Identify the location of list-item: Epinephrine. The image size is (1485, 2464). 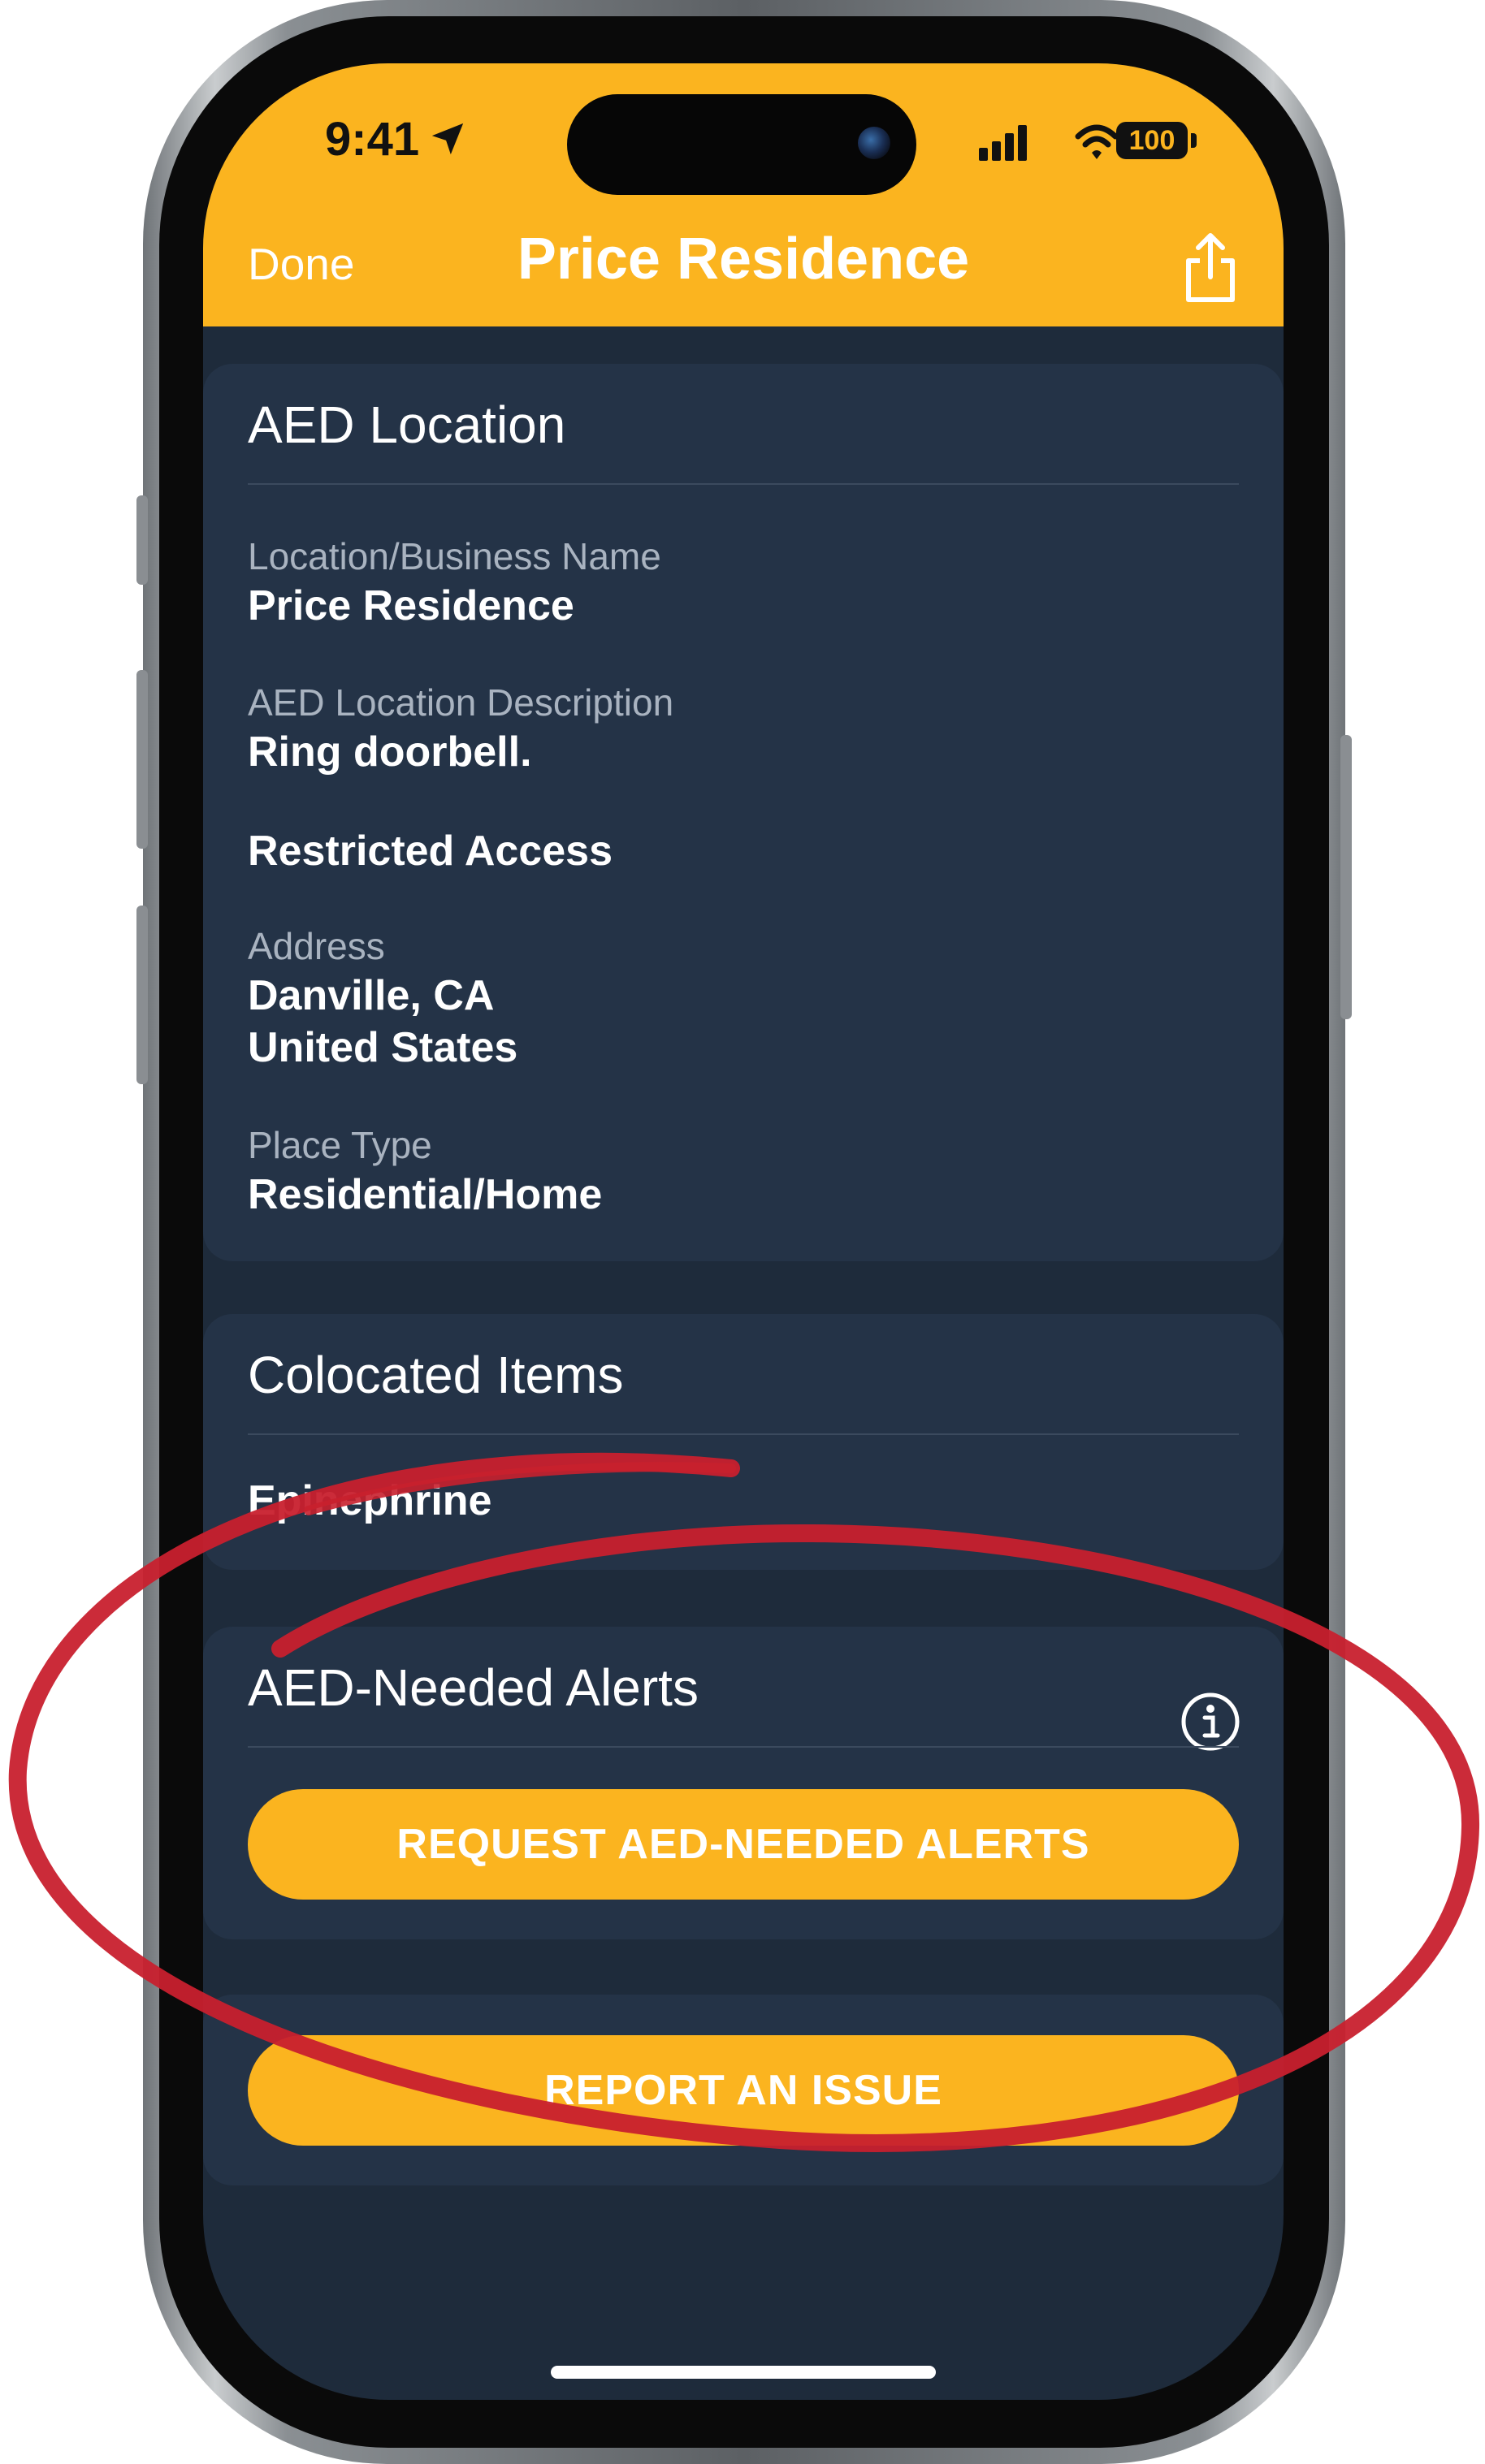
(370, 1500).